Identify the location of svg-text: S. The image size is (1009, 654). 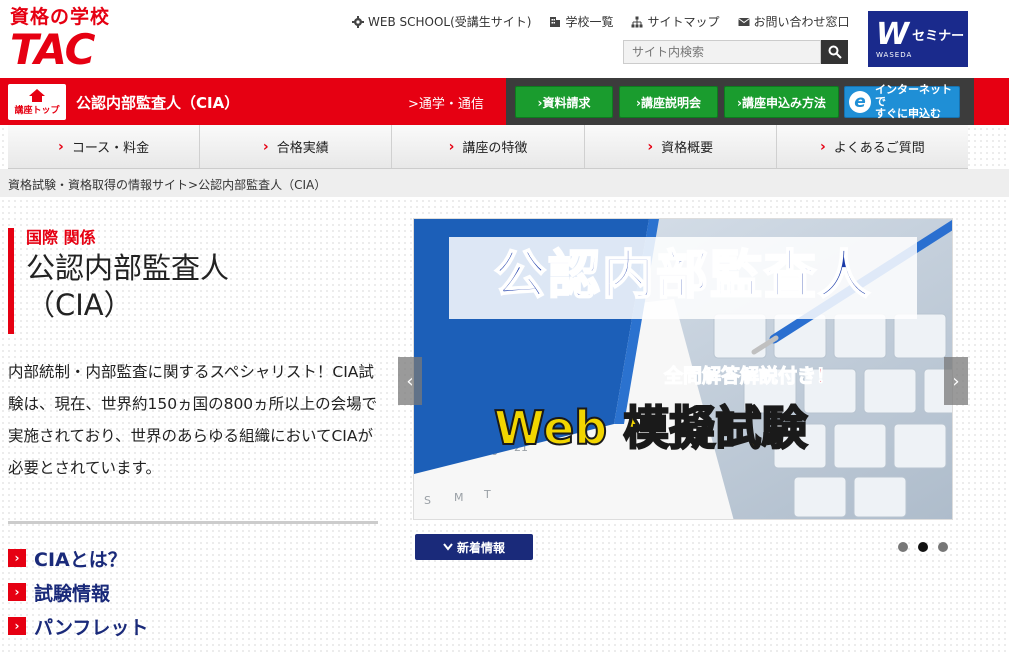
(427, 500).